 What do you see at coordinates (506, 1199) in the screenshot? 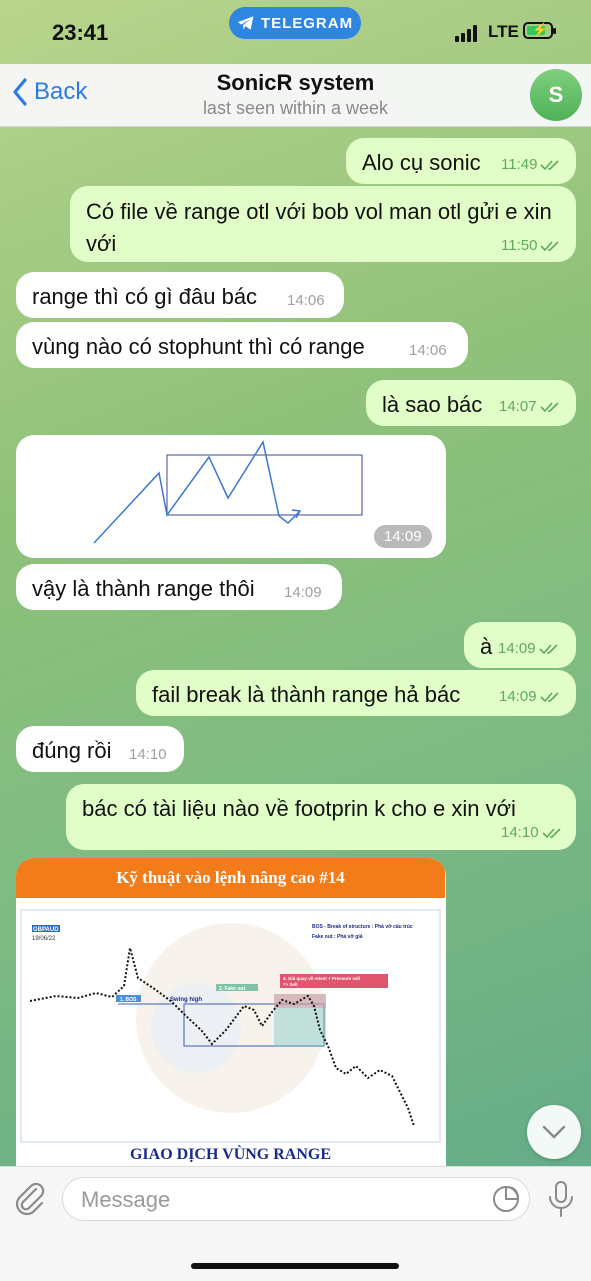
I see `sticker-icon` at bounding box center [506, 1199].